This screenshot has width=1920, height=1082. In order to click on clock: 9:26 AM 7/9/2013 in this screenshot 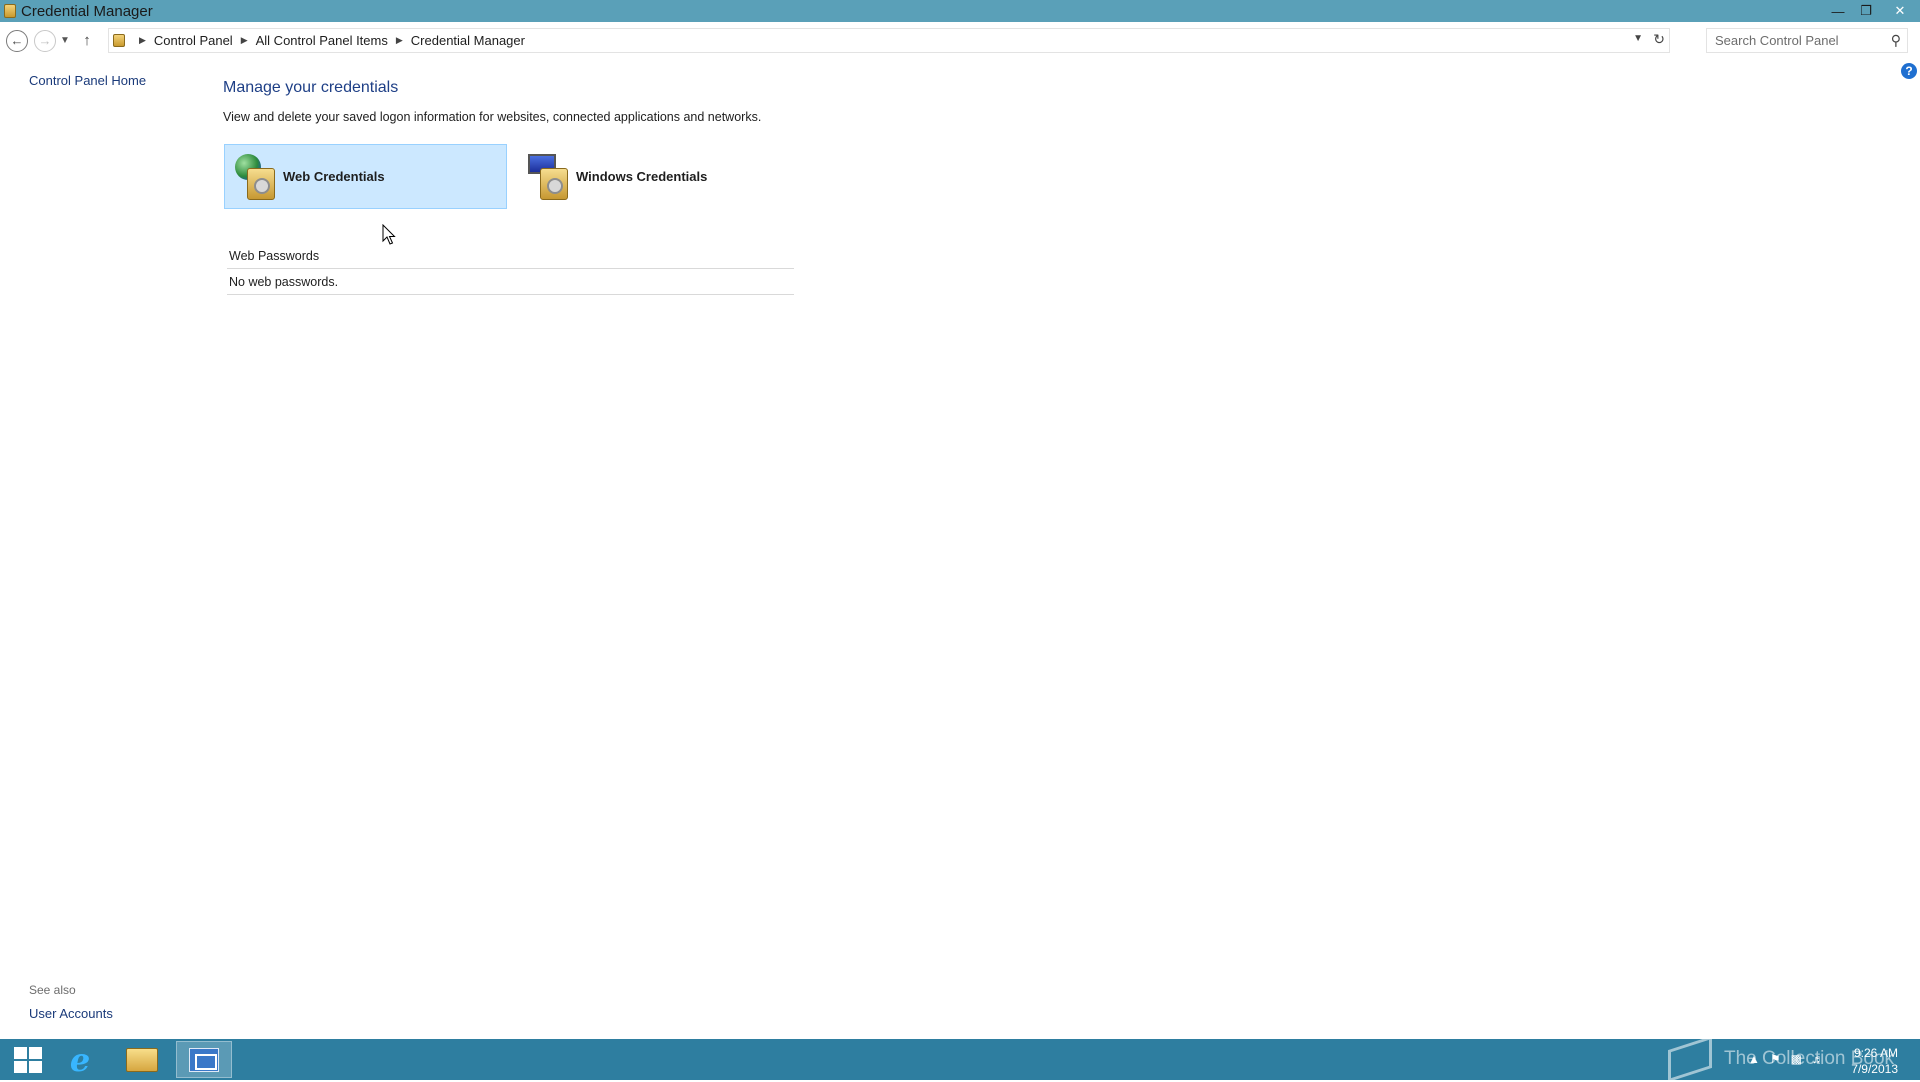, I will do `click(1874, 1061)`.